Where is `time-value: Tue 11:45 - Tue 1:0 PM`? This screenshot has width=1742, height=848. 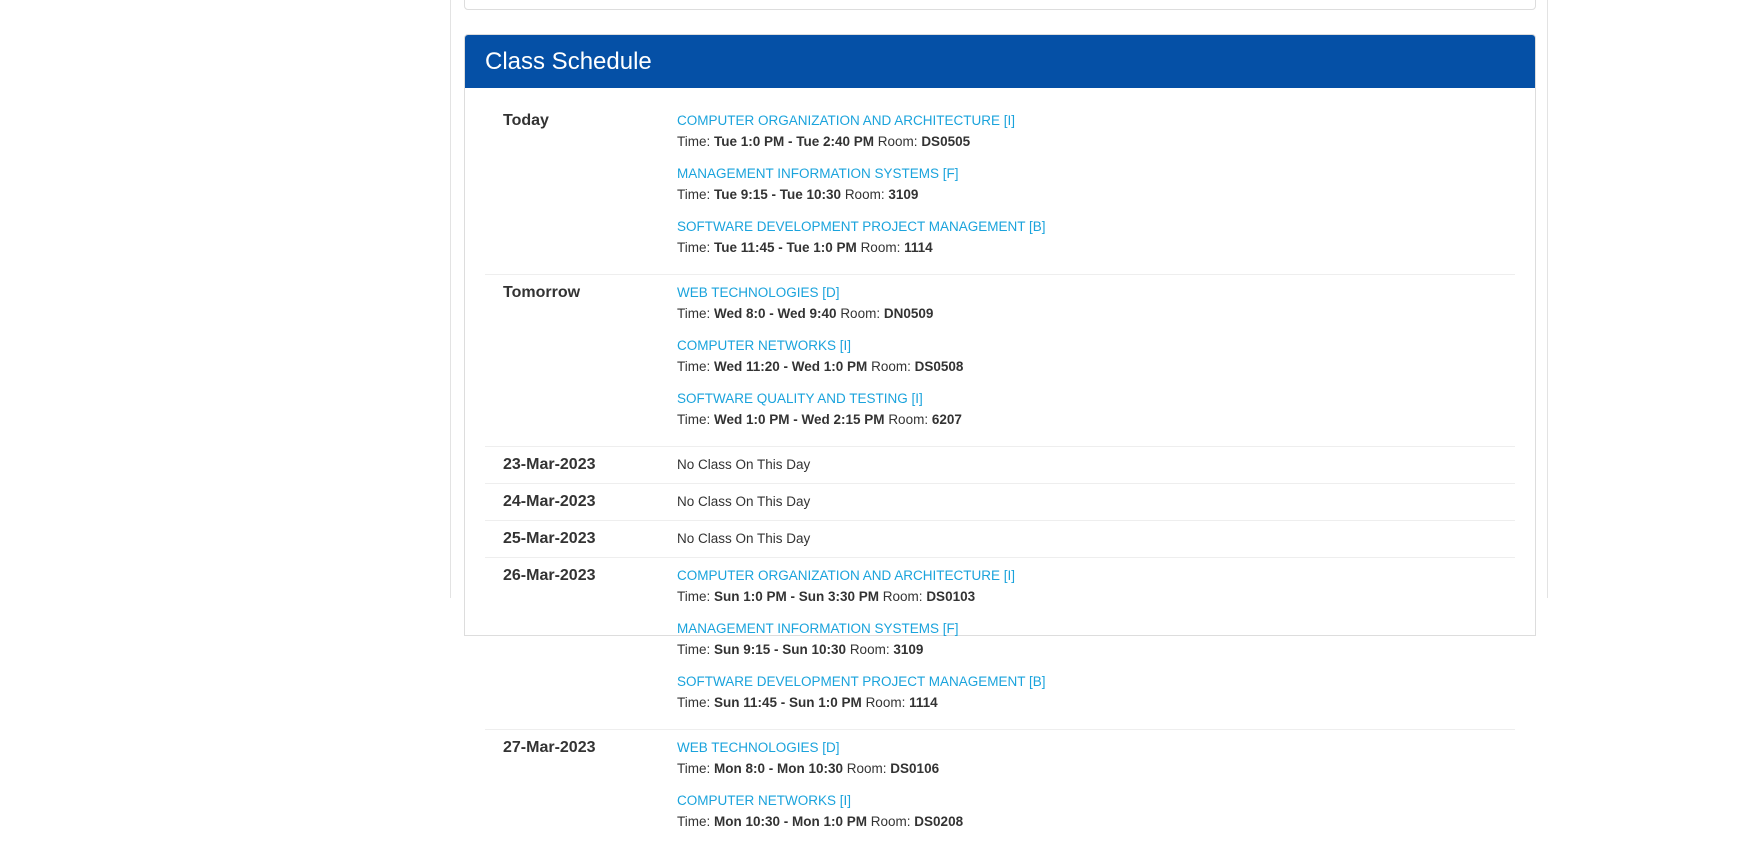
time-value: Tue 11:45 - Tue 1:0 PM is located at coordinates (785, 247).